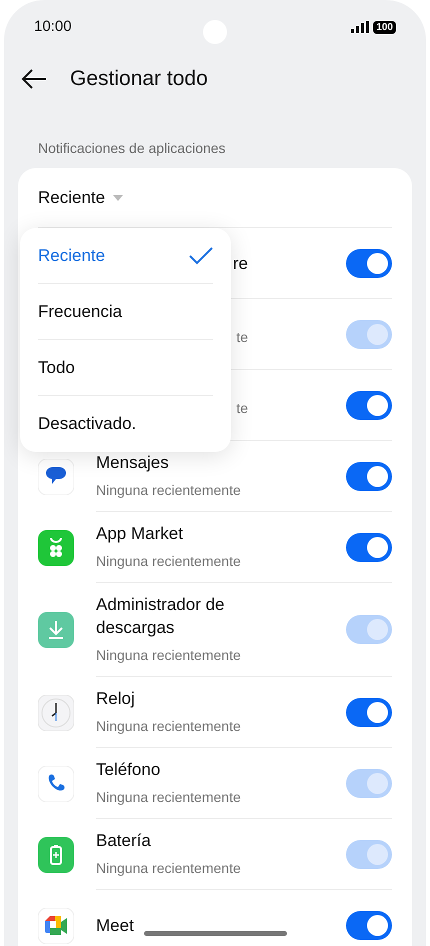 This screenshot has height=946, width=430. I want to click on app-name: Reloj, so click(115, 699).